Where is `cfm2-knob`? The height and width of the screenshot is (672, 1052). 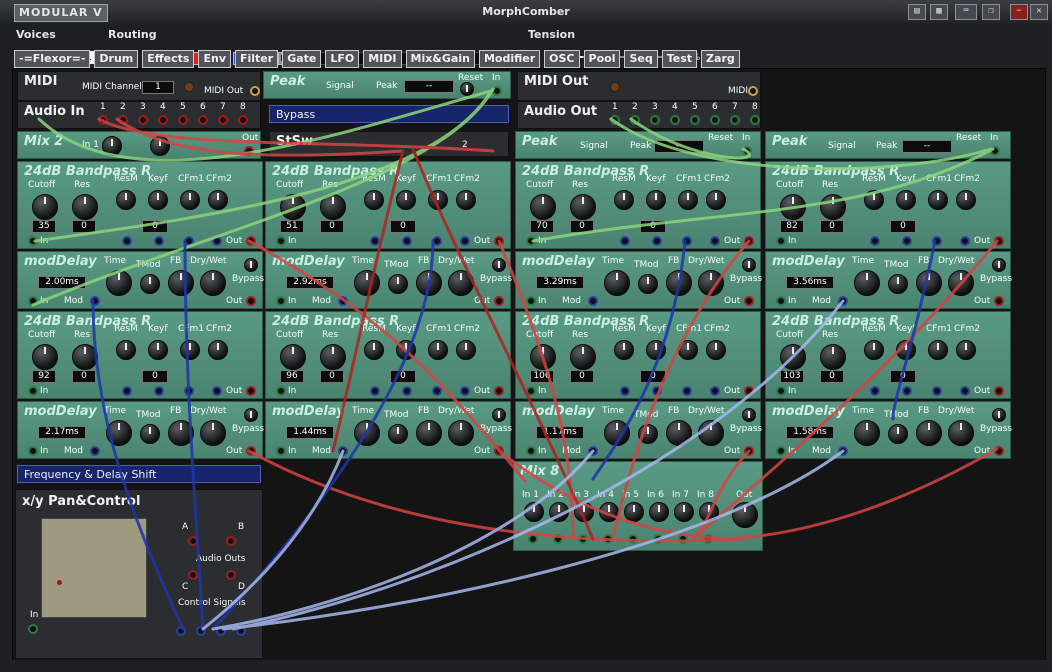
cfm2-knob is located at coordinates (966, 350).